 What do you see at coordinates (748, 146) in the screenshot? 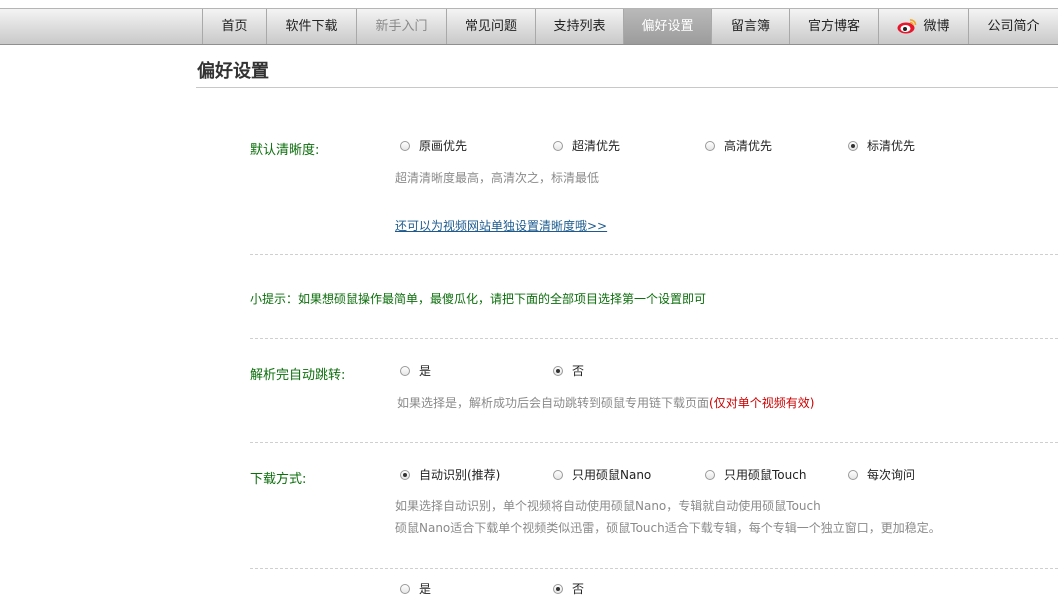
I see `option-label: 高清优先` at bounding box center [748, 146].